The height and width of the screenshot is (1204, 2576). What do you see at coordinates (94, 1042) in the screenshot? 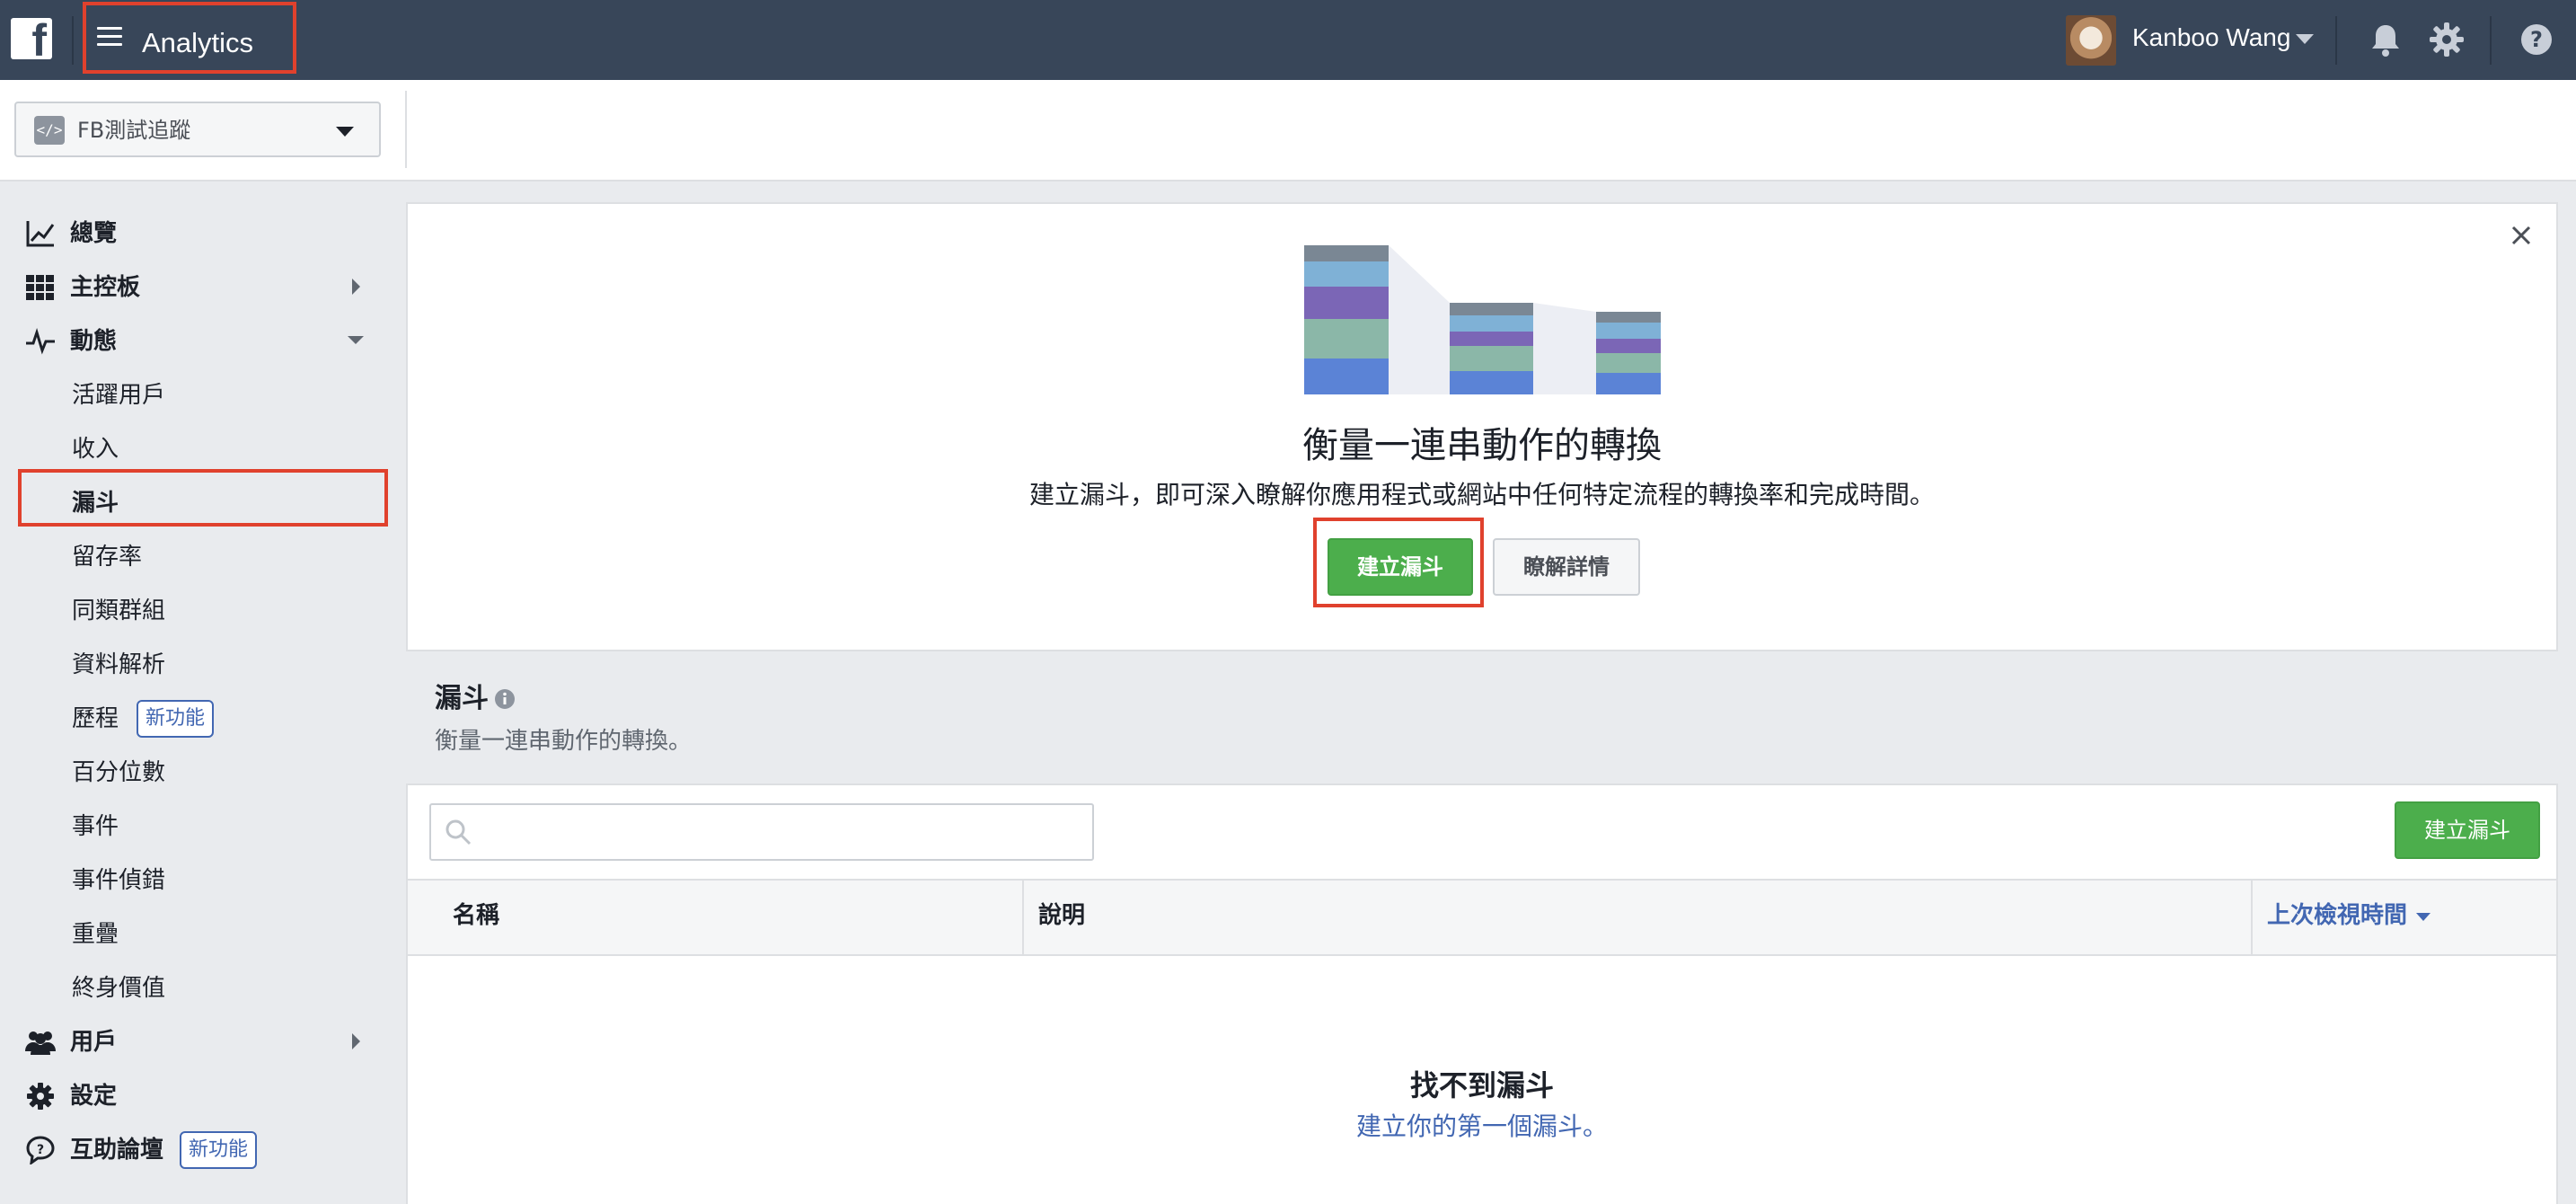
I see `sidebar-item-label: 用戶` at bounding box center [94, 1042].